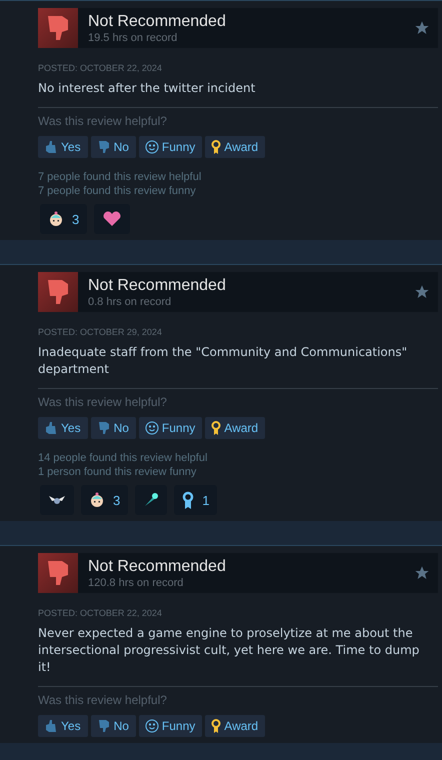 Image resolution: width=442 pixels, height=760 pixels. What do you see at coordinates (223, 361) in the screenshot?
I see `review-text: Inadequate staff from the "Community and Communications" department` at bounding box center [223, 361].